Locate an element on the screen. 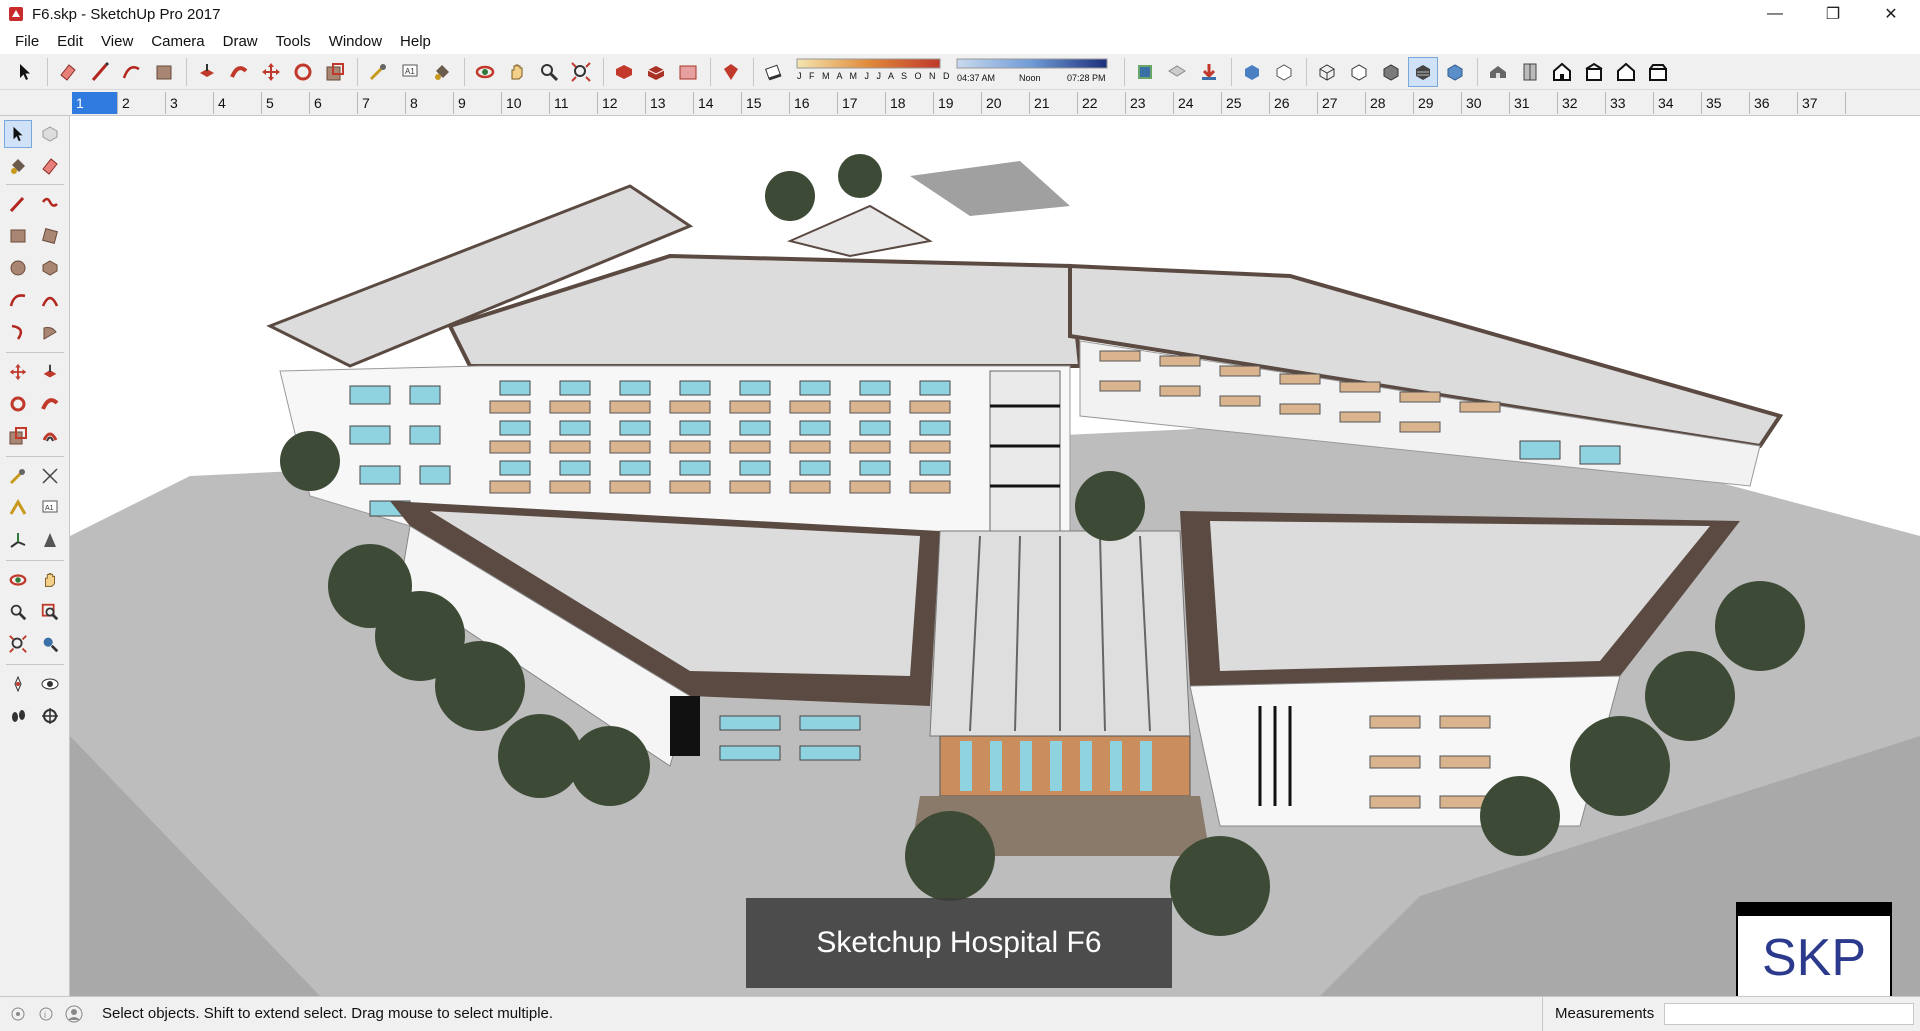 The image size is (1920, 1031). scene-tab-22: 22 is located at coordinates (1102, 103).